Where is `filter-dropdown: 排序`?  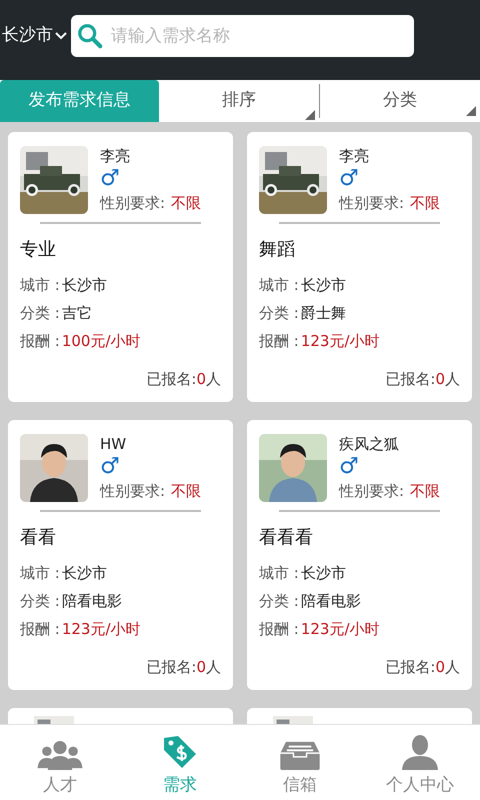 filter-dropdown: 排序 is located at coordinates (239, 101).